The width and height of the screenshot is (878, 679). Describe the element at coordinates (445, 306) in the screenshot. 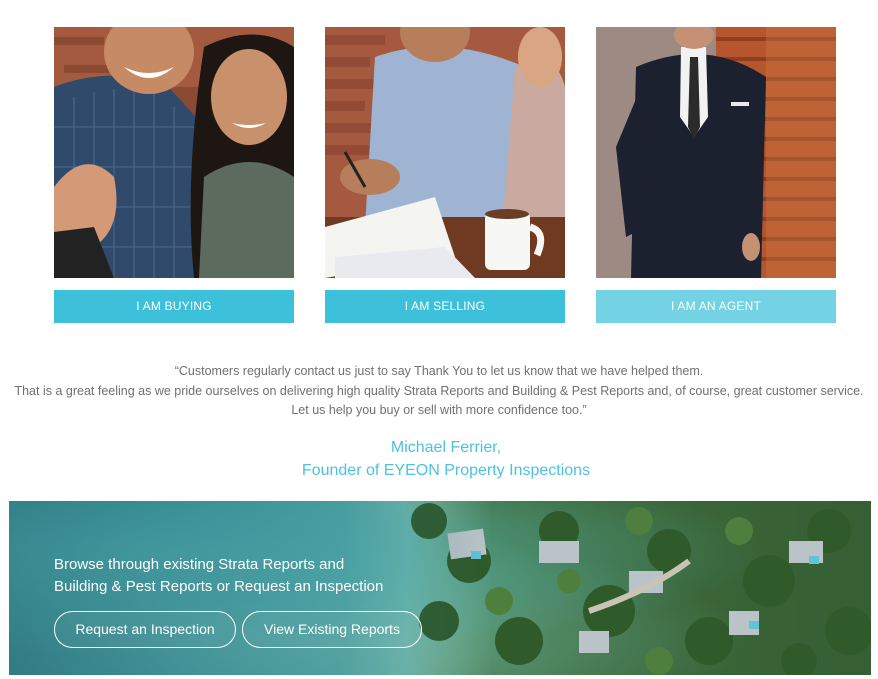

I see `i-am-selling-button: I AM SELLING` at that location.